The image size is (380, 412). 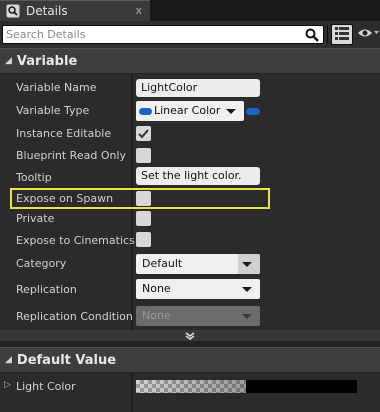 I want to click on variable-type-dropdown: Linear Color, so click(x=190, y=111).